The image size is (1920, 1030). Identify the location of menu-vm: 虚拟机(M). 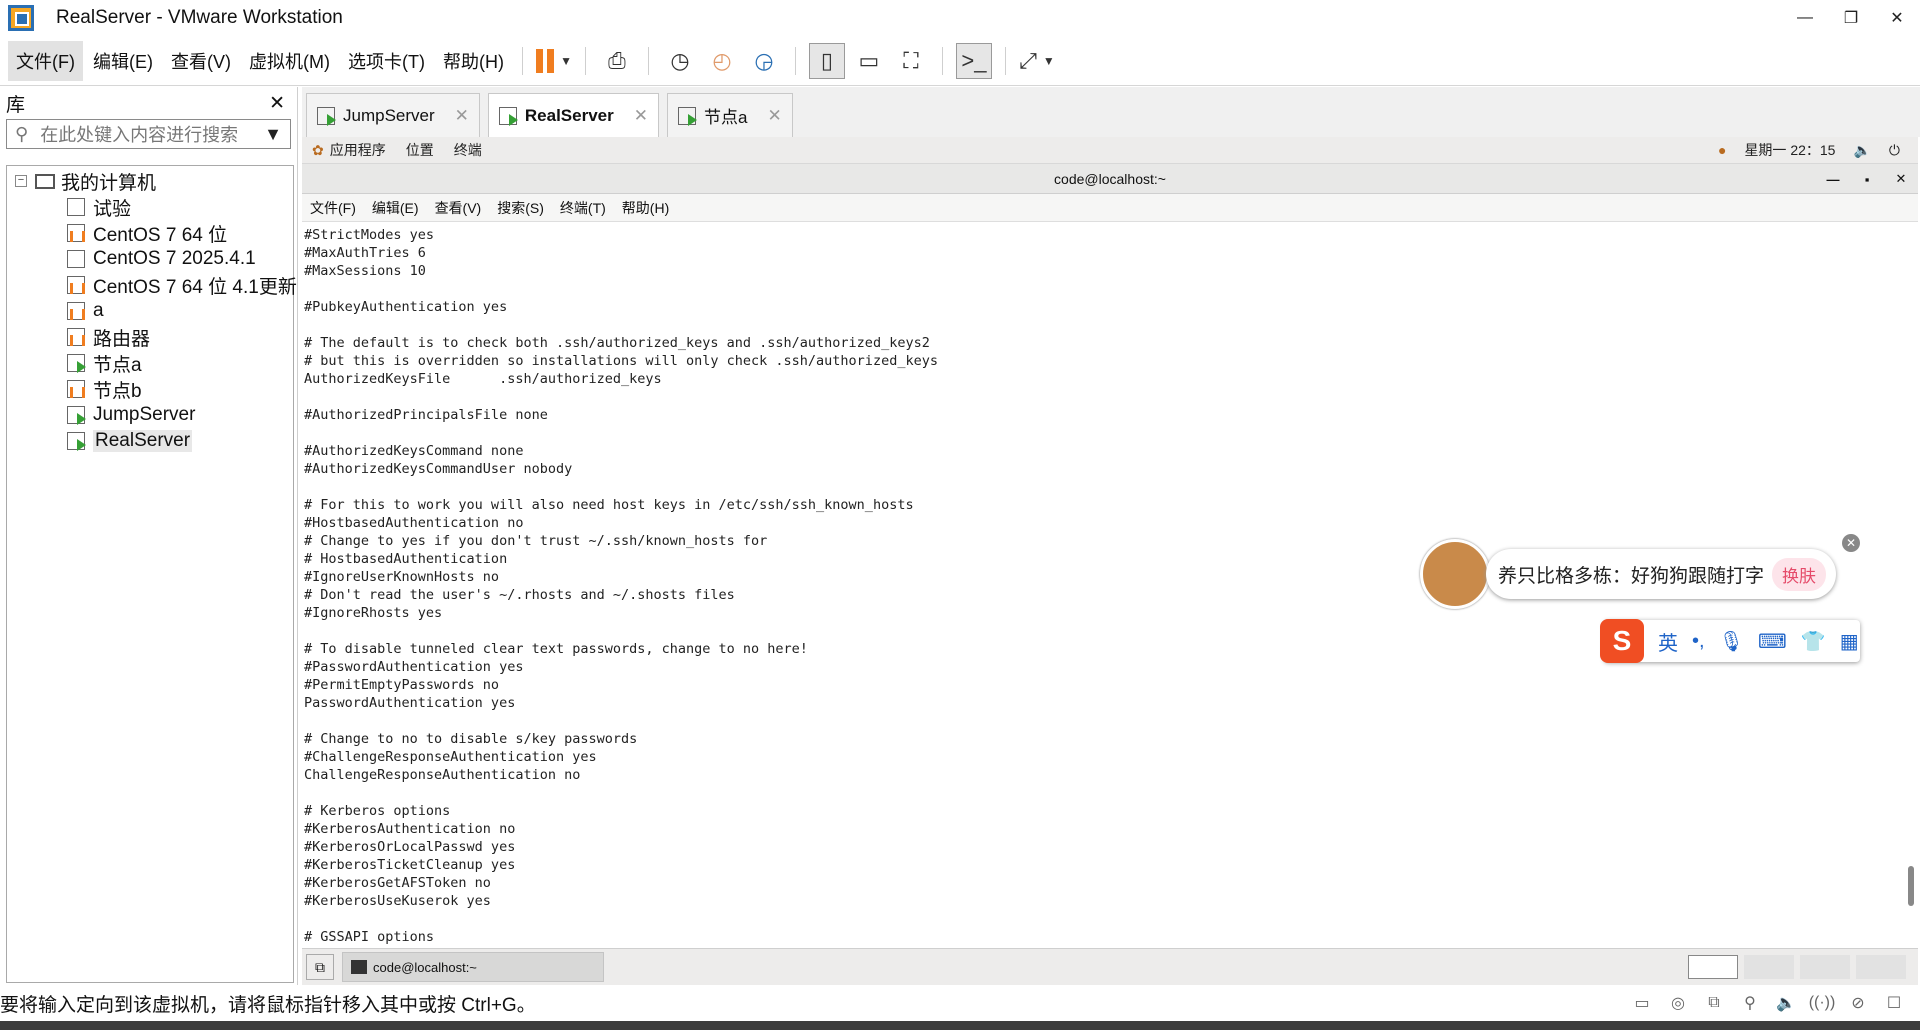
(289, 61).